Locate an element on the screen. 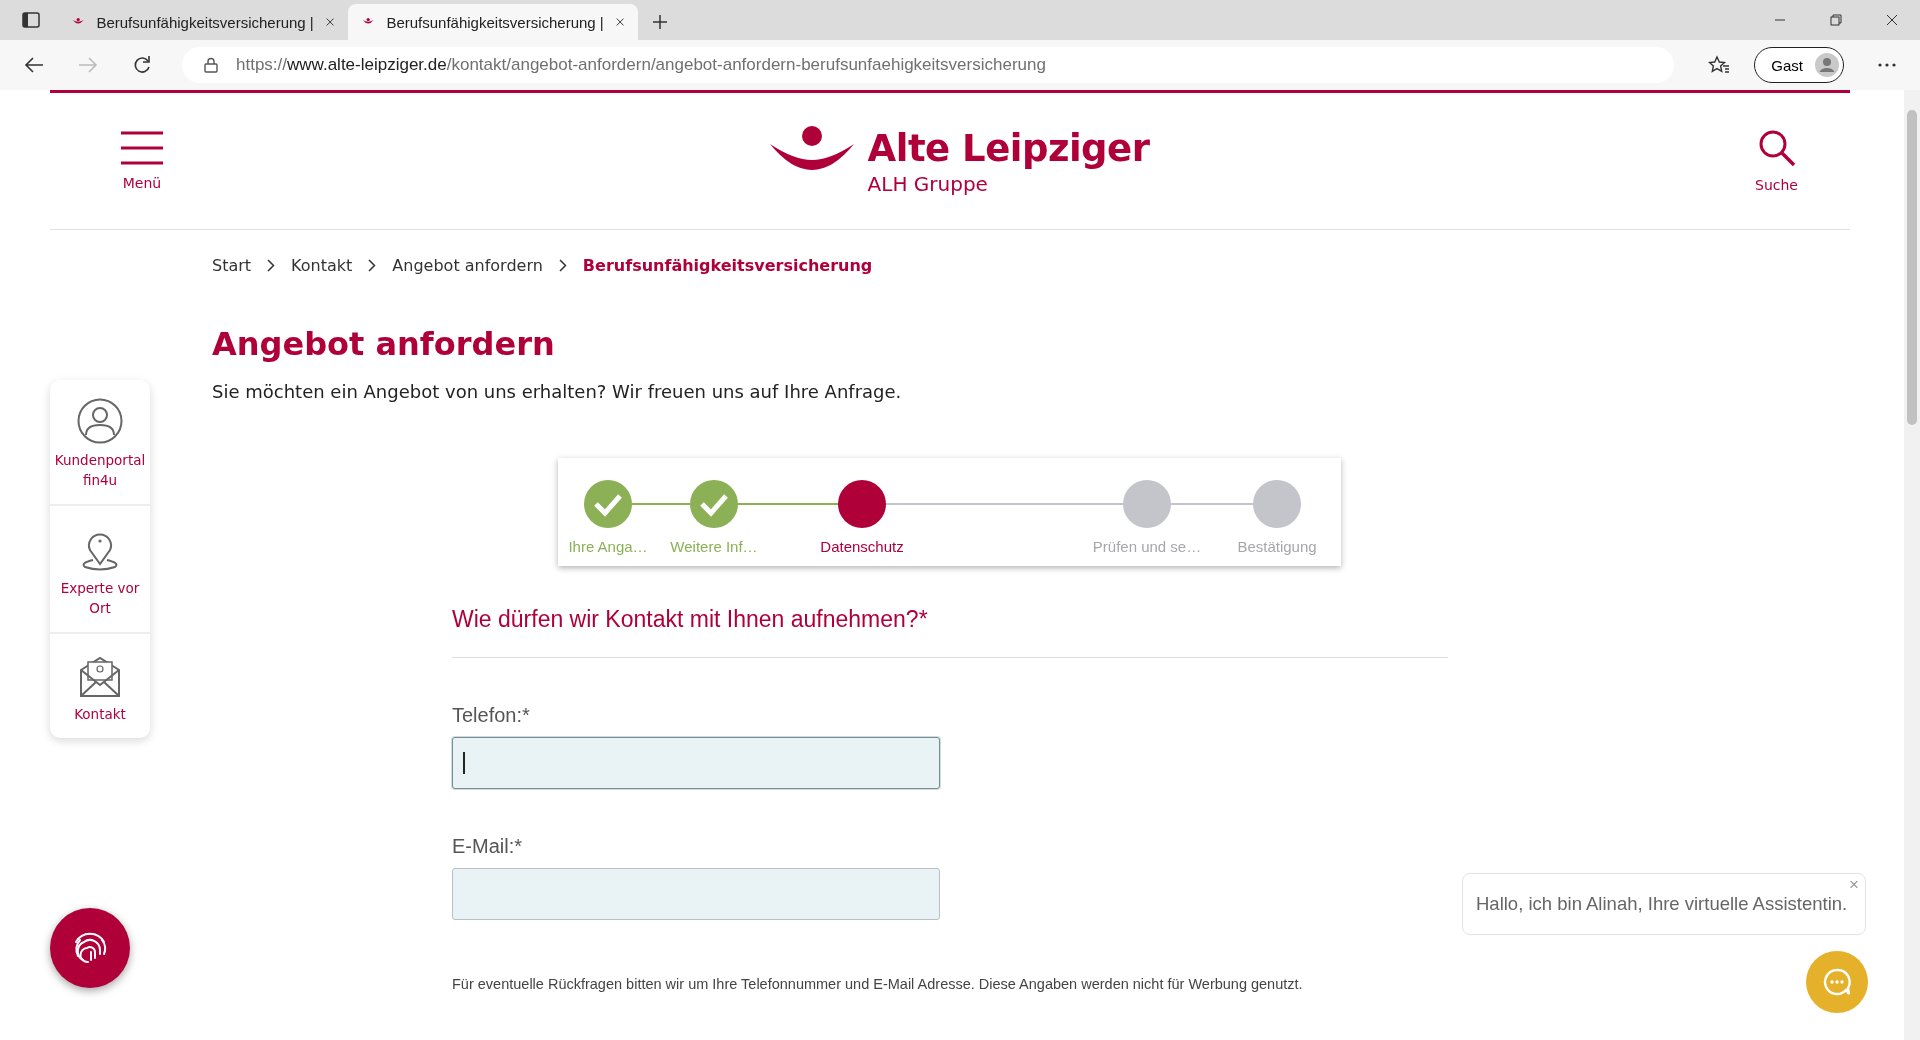  step-label: Datenschutz is located at coordinates (862, 546).